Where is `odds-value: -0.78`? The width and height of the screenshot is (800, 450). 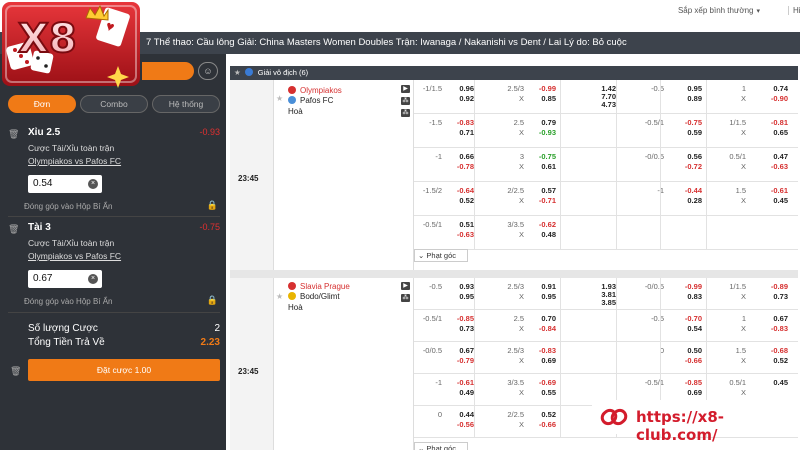 odds-value: -0.78 is located at coordinates (461, 166).